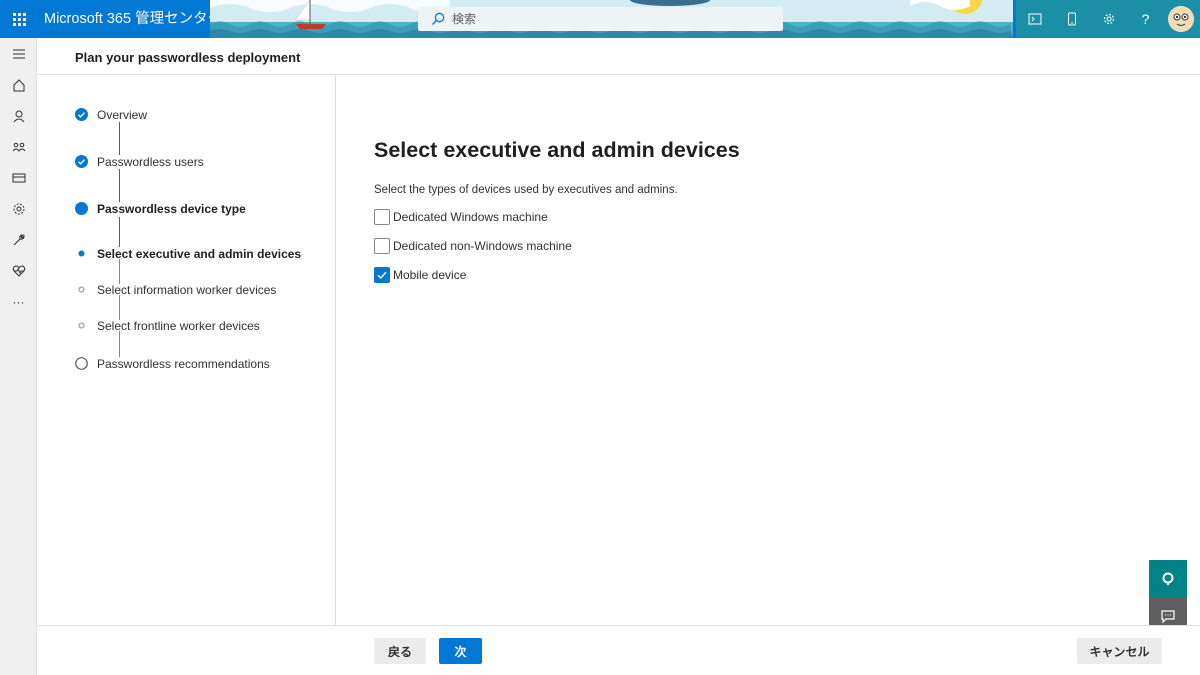  I want to click on chat-icon, so click(1168, 616).